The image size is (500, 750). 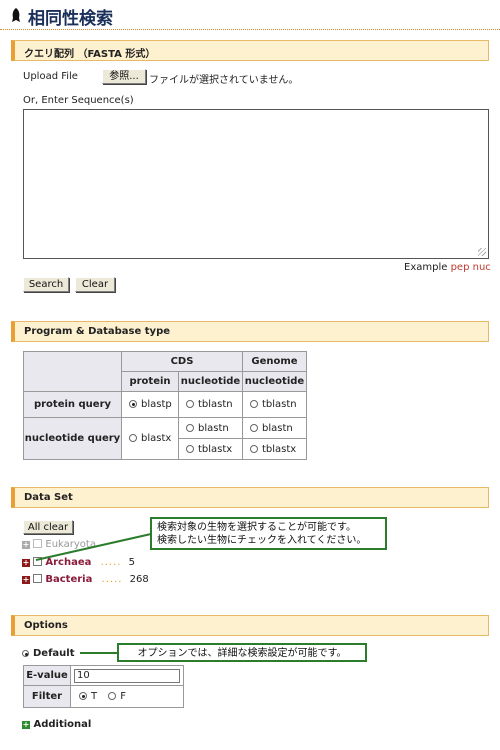 What do you see at coordinates (47, 696) in the screenshot?
I see `filter-label: Filter` at bounding box center [47, 696].